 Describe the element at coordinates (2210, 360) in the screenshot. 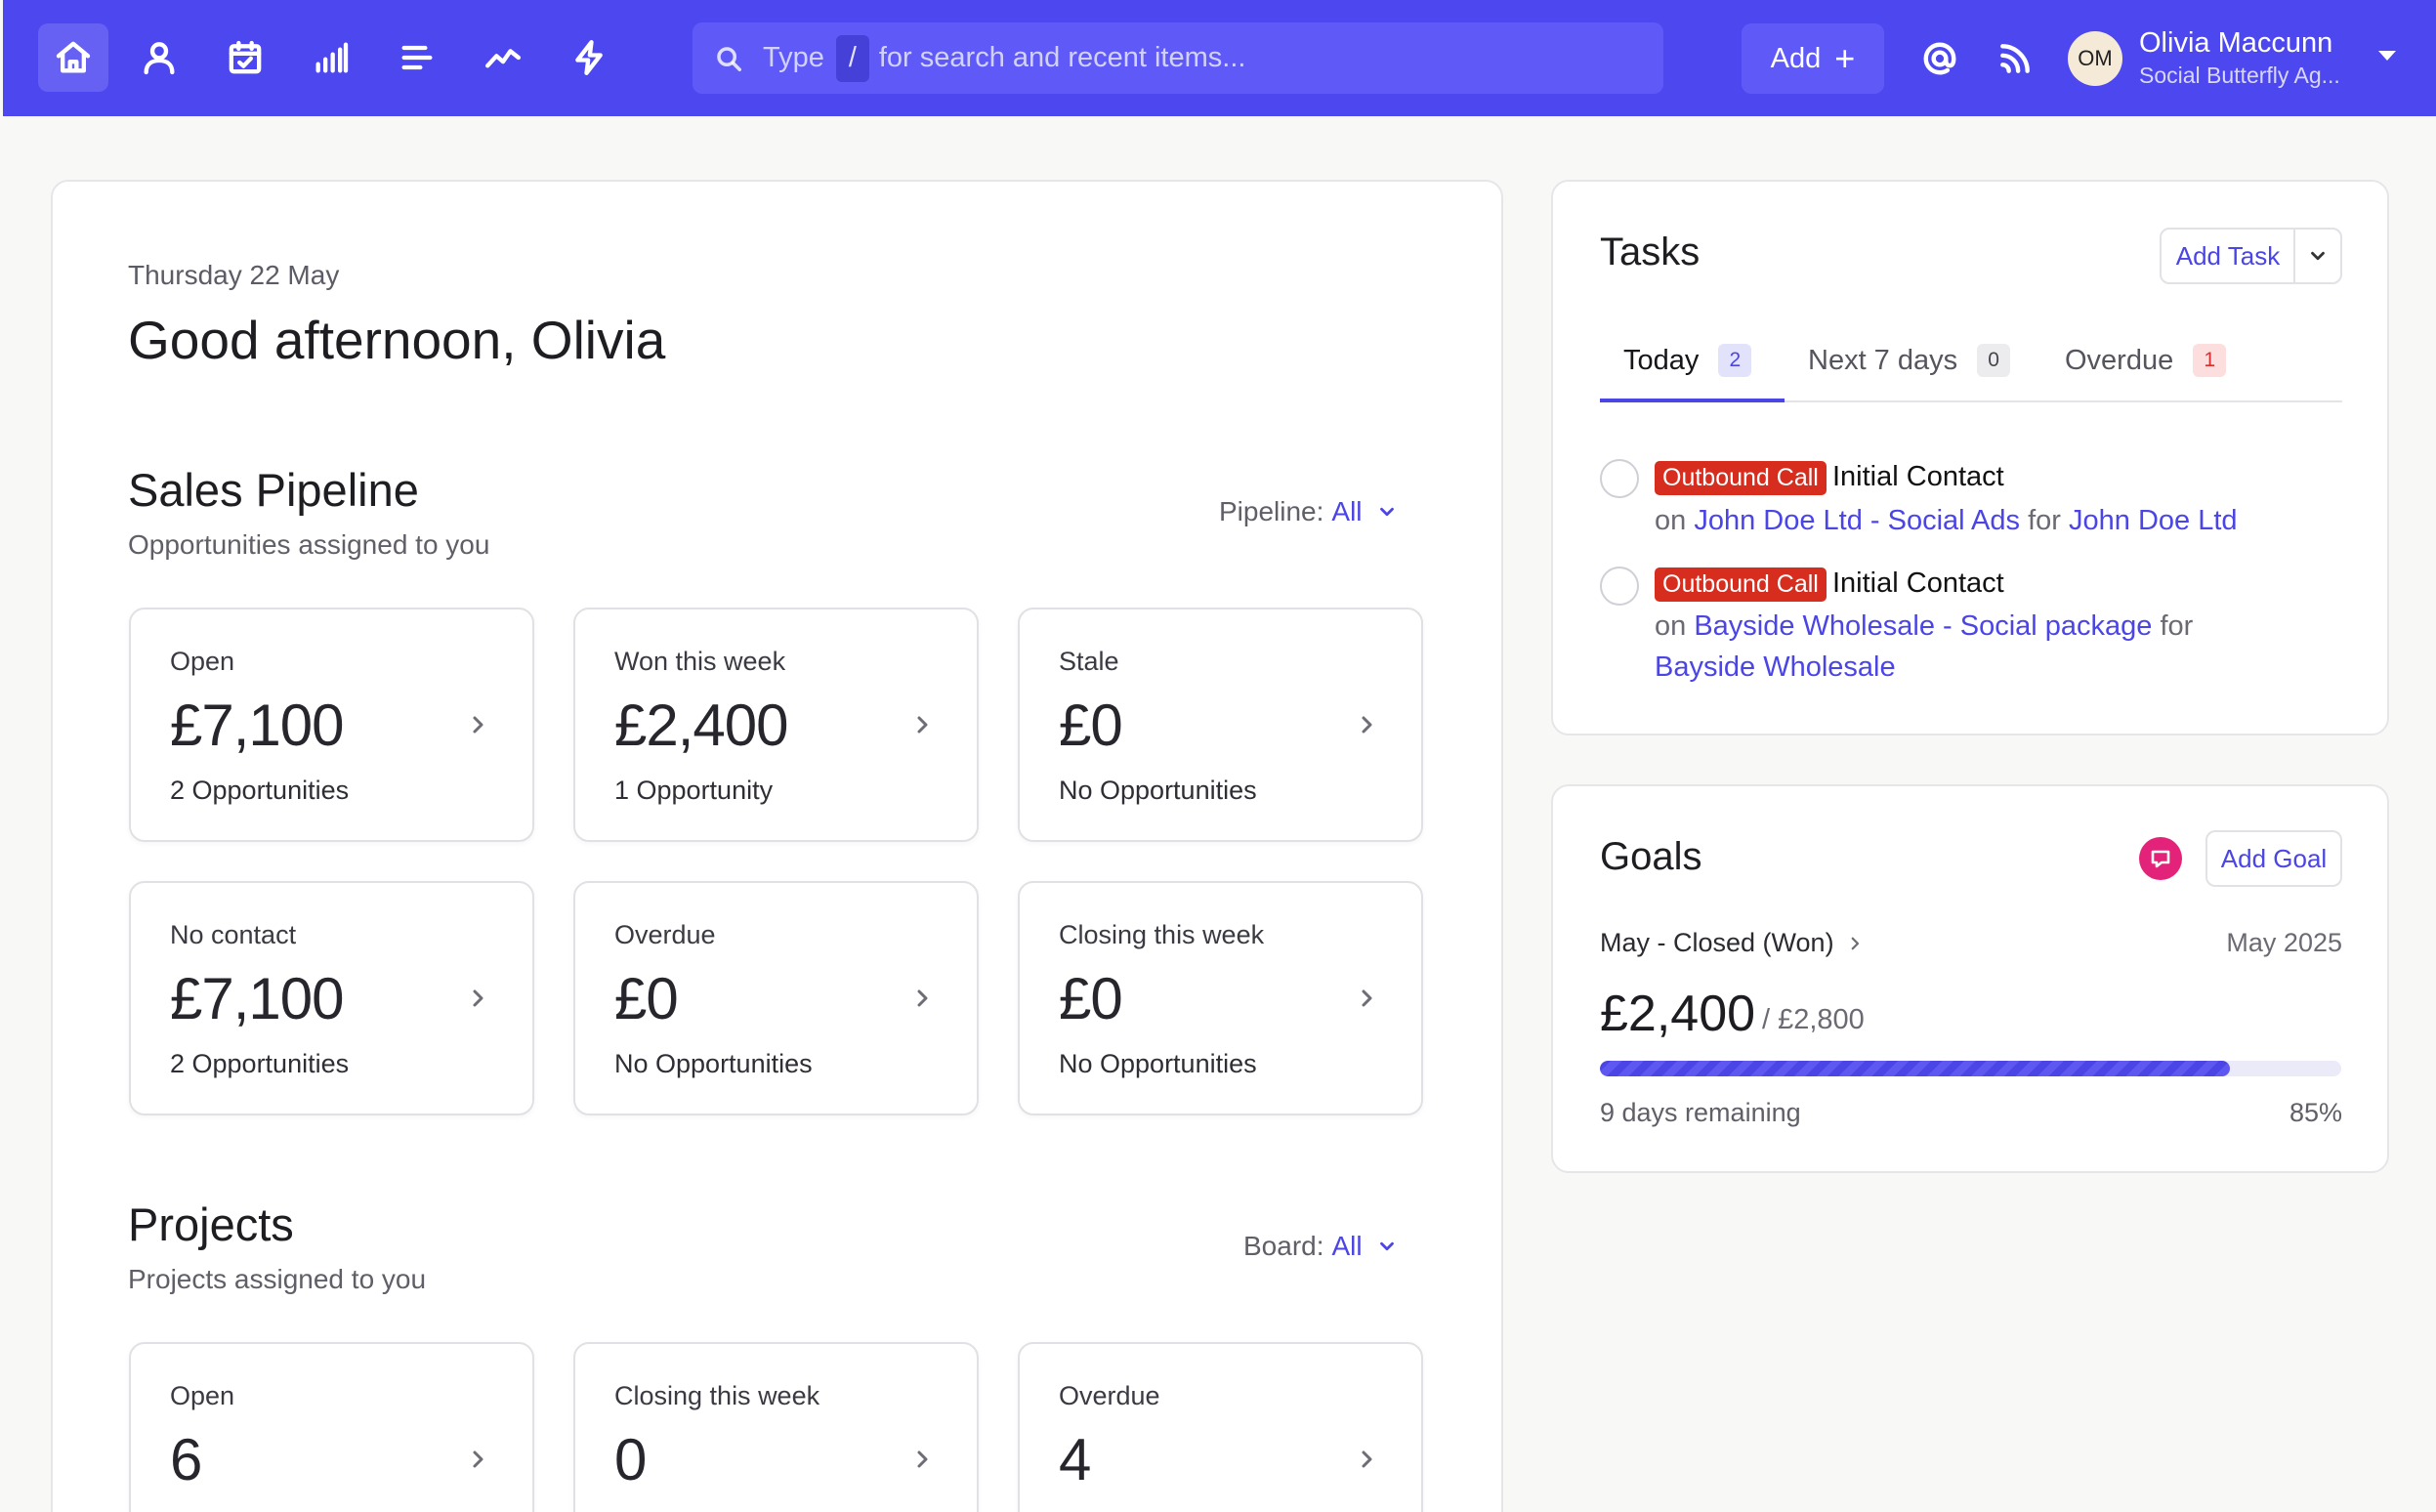

I see `tab-count-badge: 1` at that location.